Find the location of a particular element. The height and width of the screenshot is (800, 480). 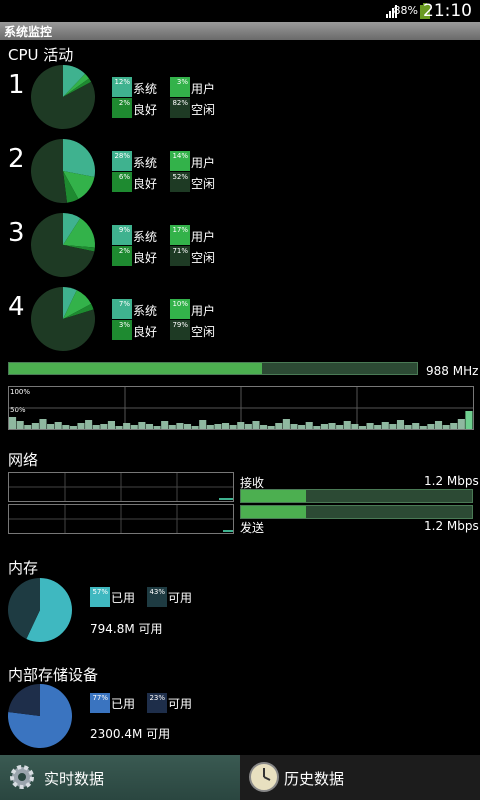

memory-available-text: 794.8M 可用 is located at coordinates (126, 629).